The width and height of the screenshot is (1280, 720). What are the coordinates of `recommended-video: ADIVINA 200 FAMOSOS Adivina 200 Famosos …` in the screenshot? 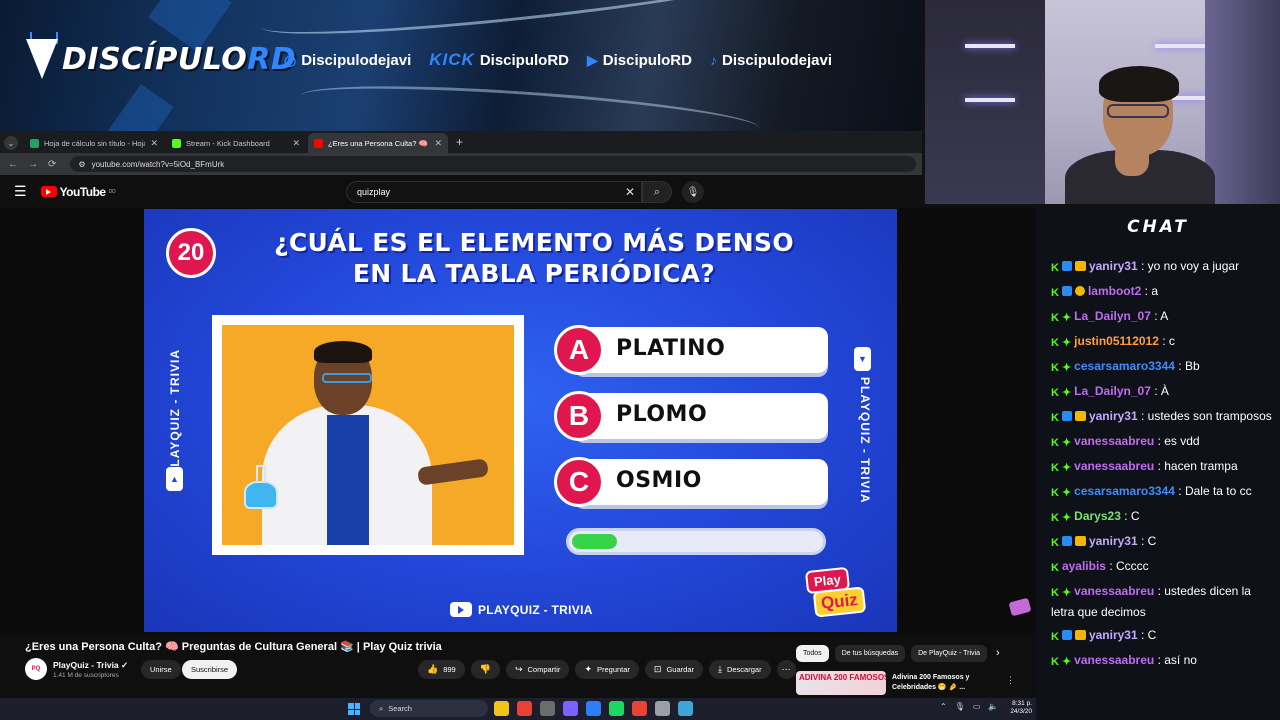 It's located at (906, 683).